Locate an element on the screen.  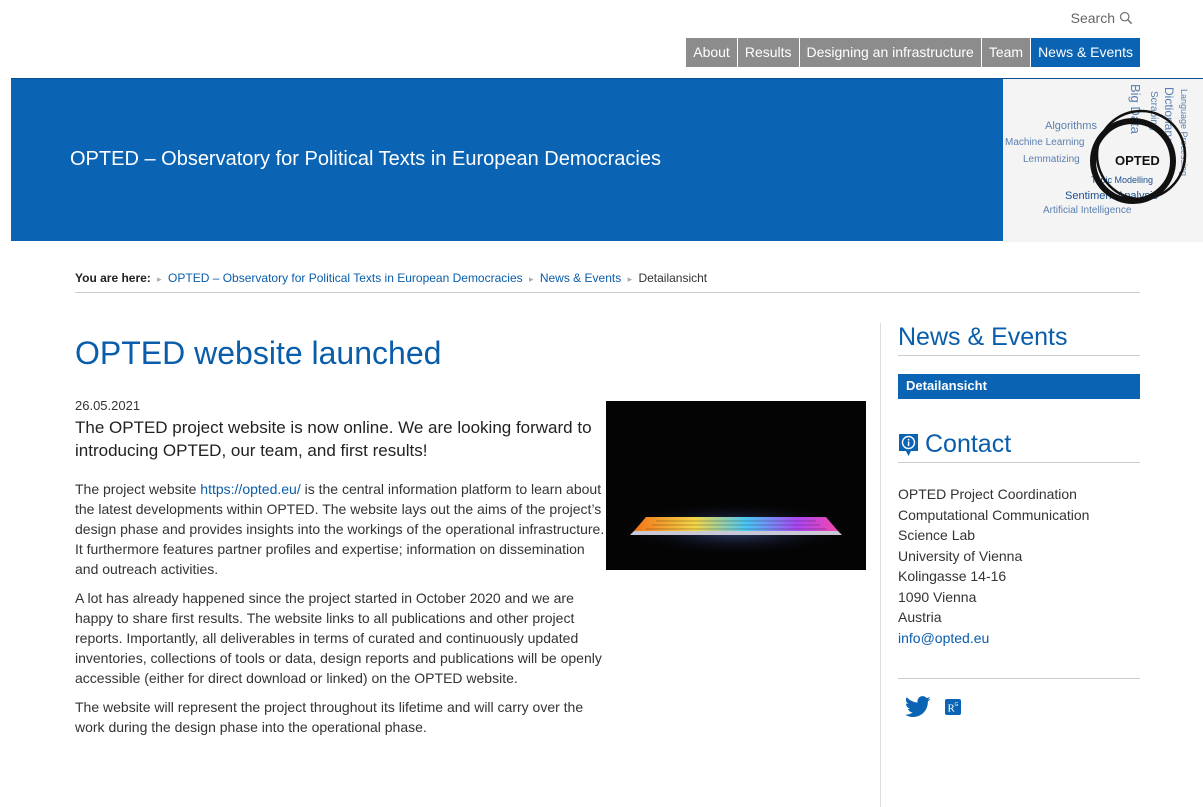
nav-item-news-events: News & Events is located at coordinates (1085, 52).